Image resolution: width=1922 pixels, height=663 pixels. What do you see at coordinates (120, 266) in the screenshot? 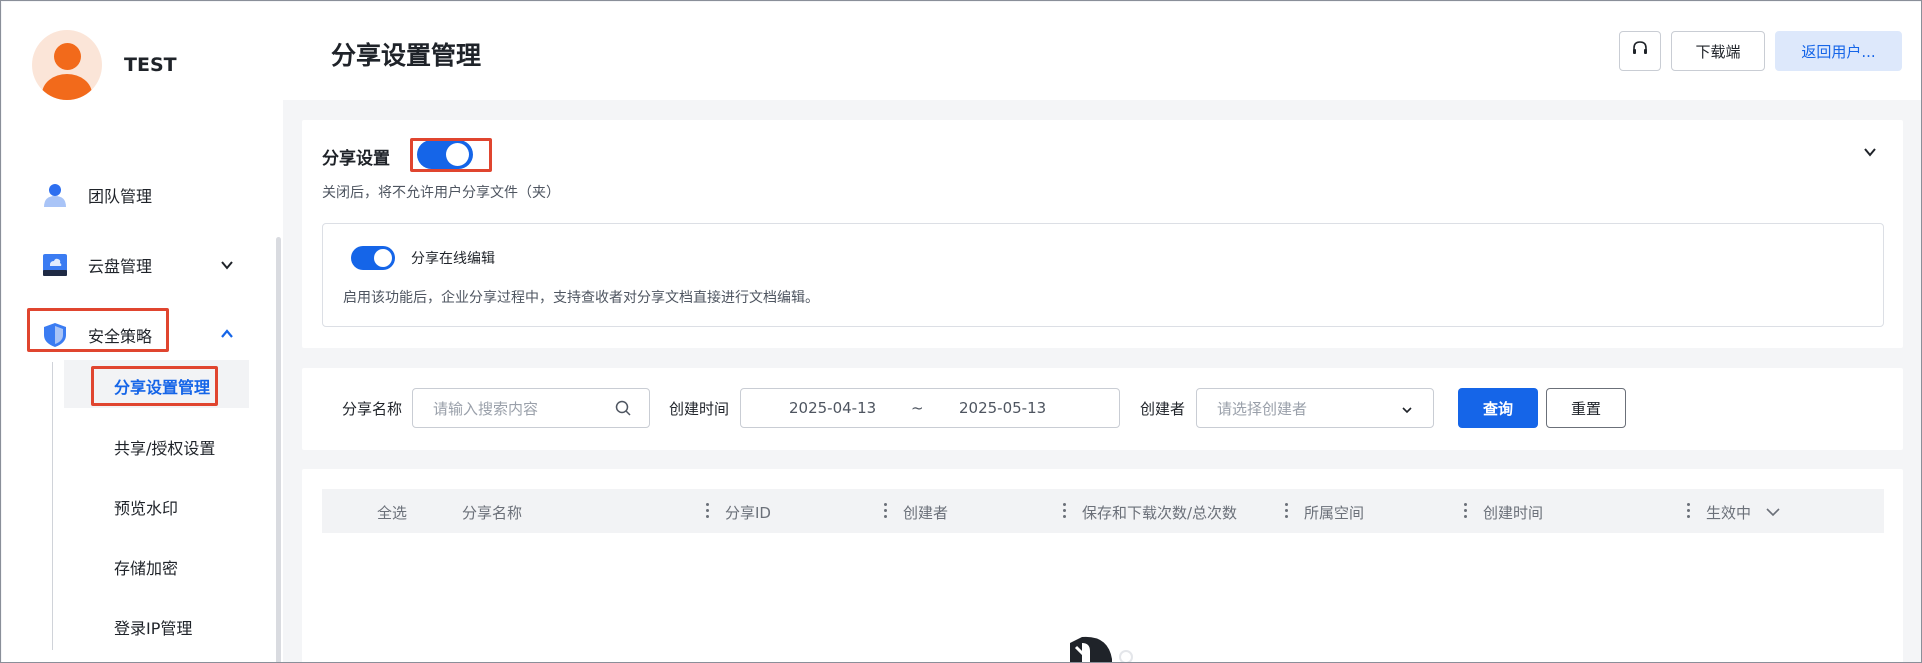
I see `sidebar-item-label: 云盘管理` at bounding box center [120, 266].